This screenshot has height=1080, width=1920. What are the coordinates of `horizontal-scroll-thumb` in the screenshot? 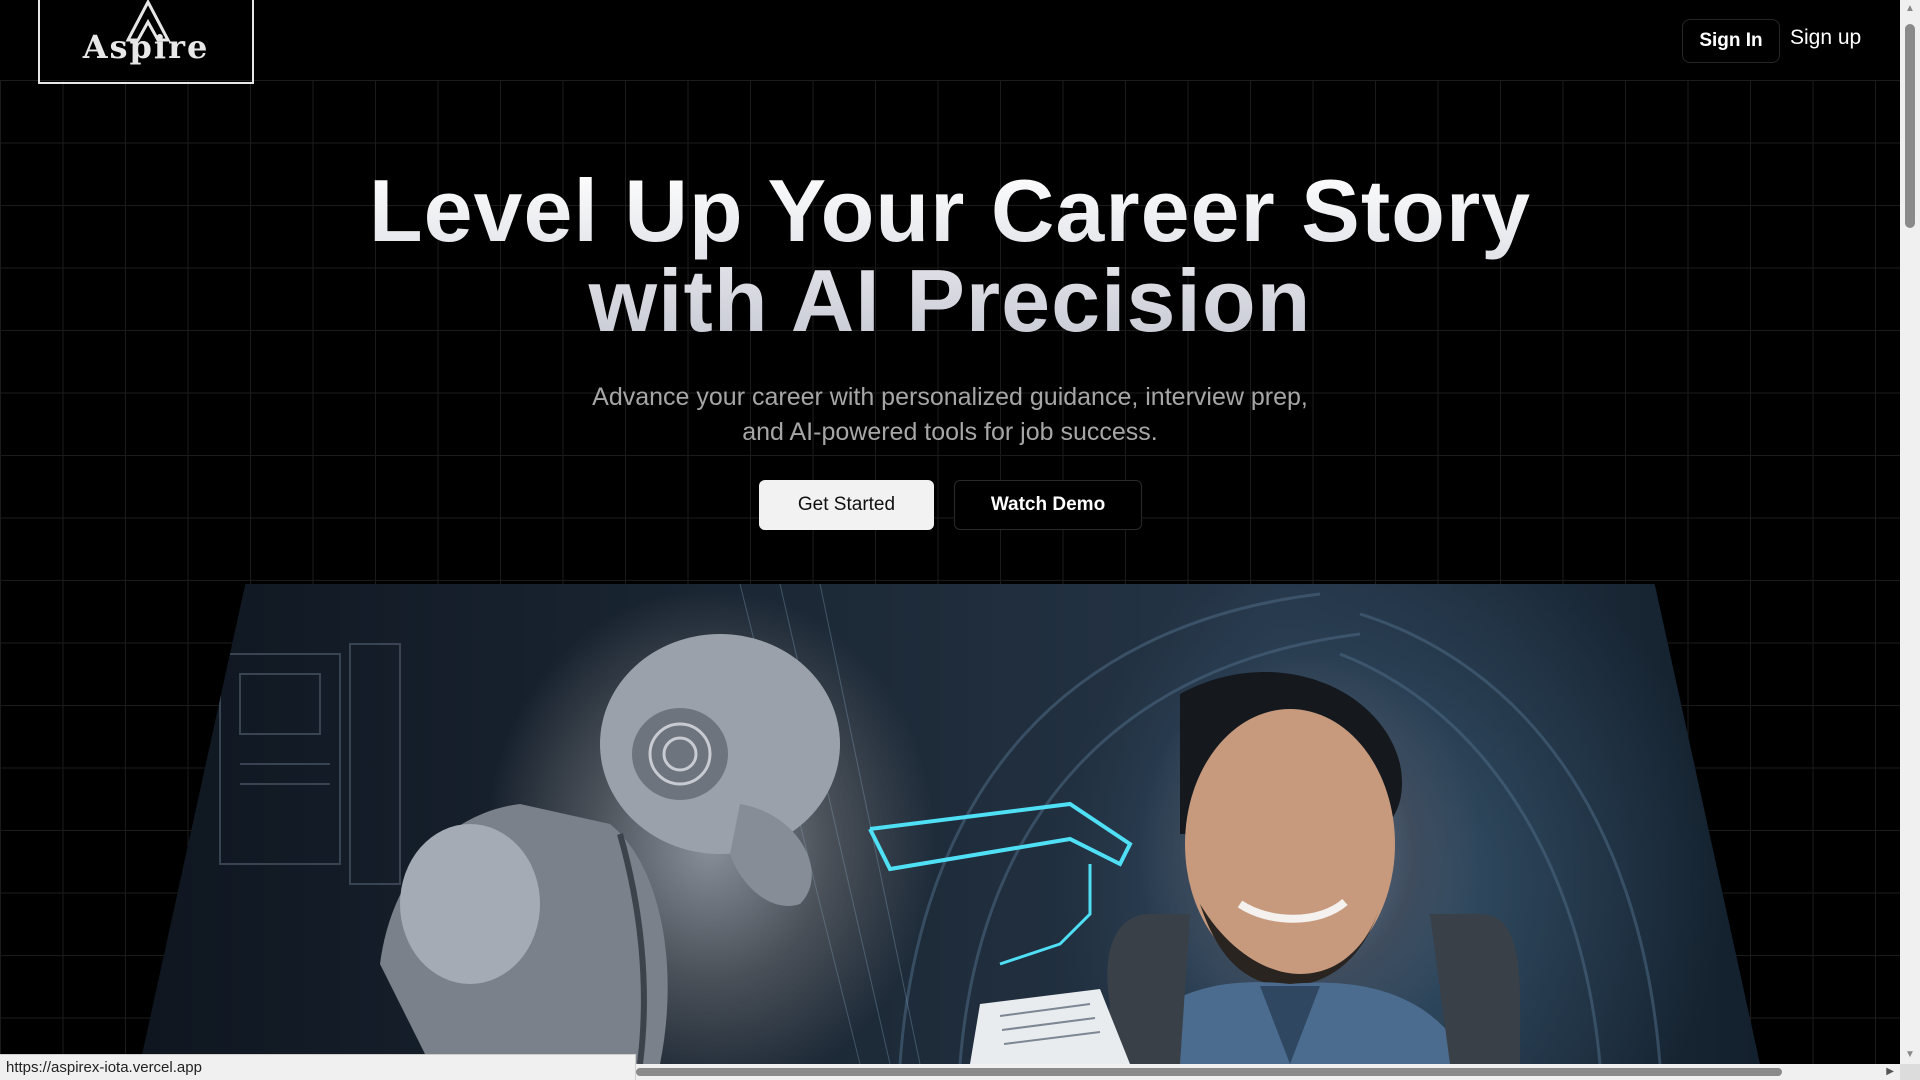 It's located at (1209, 1072).